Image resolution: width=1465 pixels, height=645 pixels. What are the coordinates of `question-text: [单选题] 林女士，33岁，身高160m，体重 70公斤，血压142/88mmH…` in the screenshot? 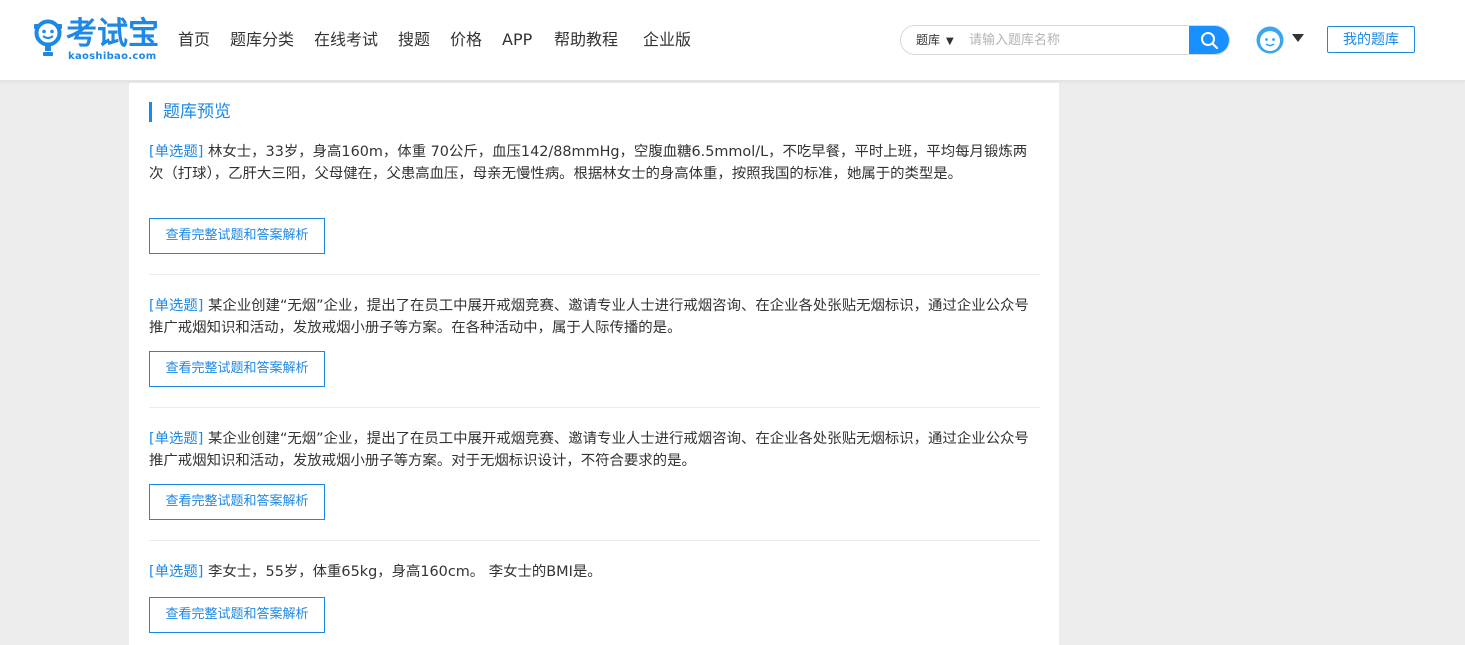 It's located at (594, 163).